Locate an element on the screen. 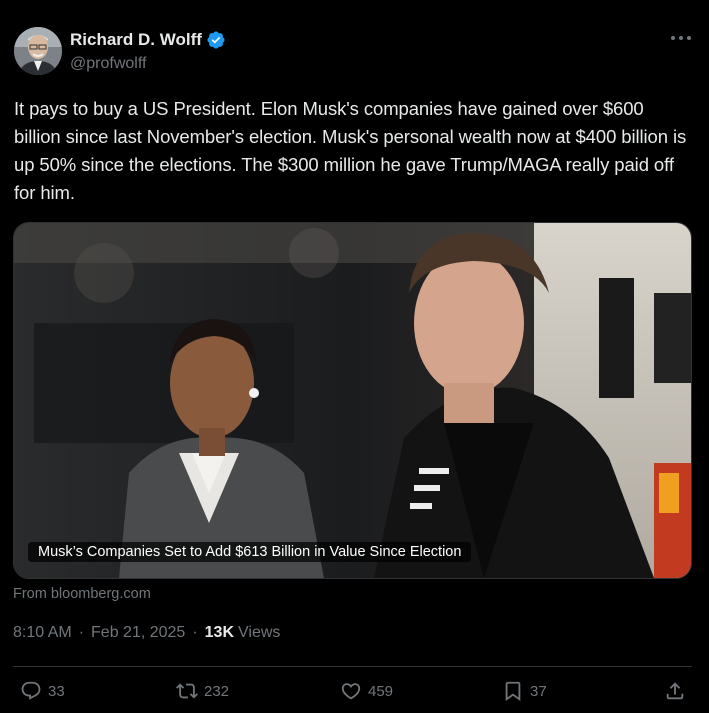 The height and width of the screenshot is (713, 709). bookmark-button: 37 is located at coordinates (524, 691).